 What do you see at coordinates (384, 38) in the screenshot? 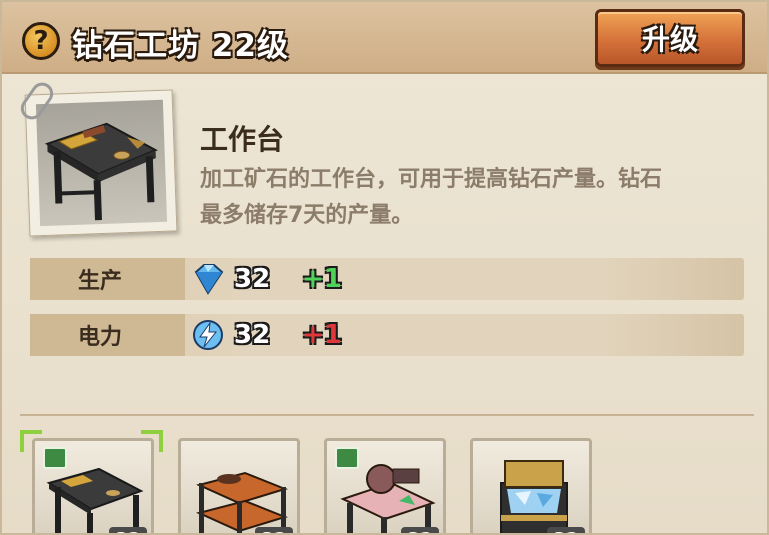
I see `header-bar: ? 钻石工坊 22级 升级` at bounding box center [384, 38].